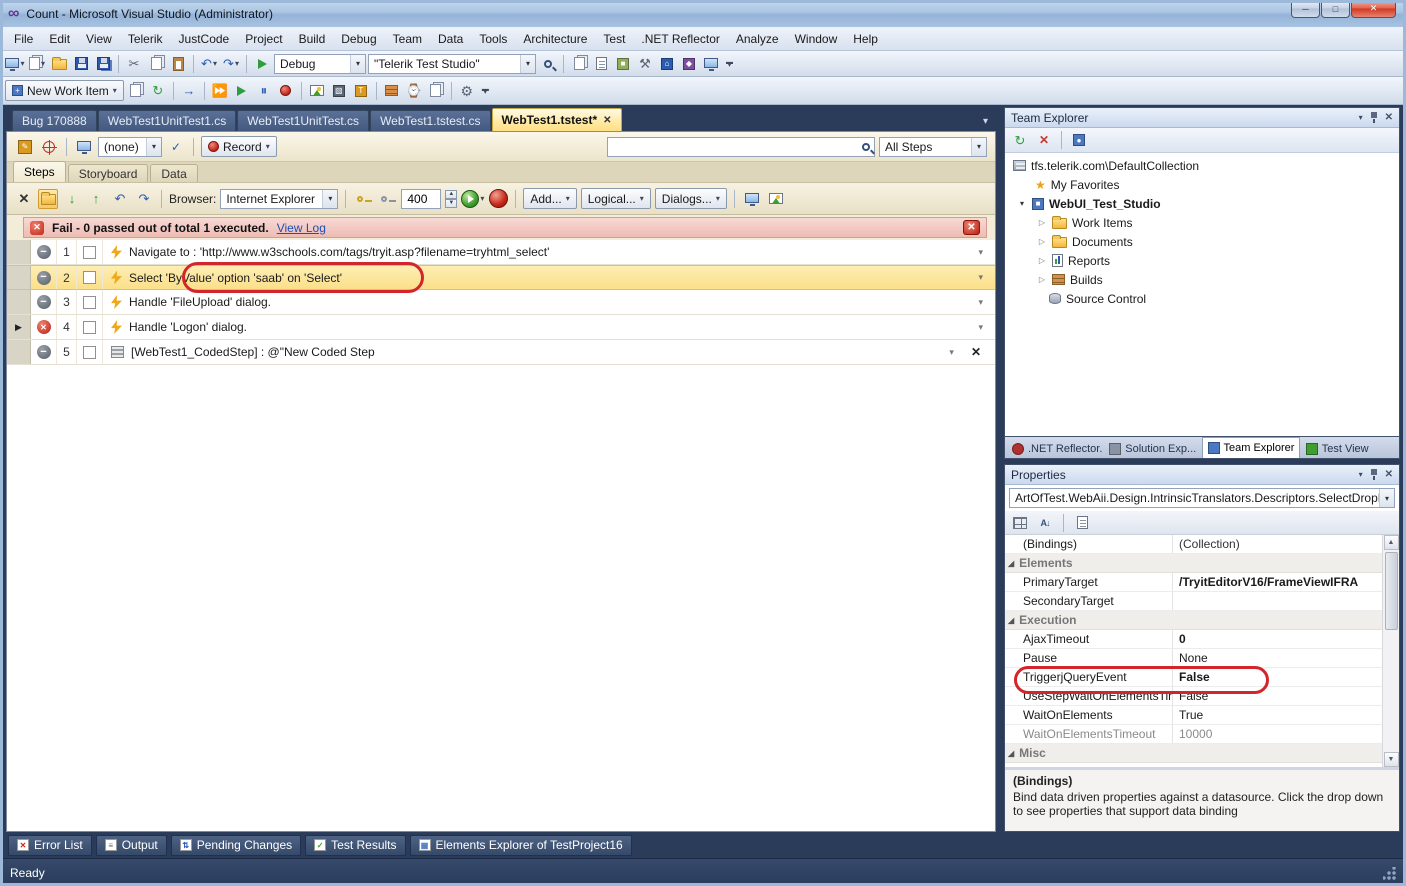 Image resolution: width=1406 pixels, height=886 pixels. What do you see at coordinates (690, 198) in the screenshot?
I see `dialogs-step-button: Dialogs... ▾` at bounding box center [690, 198].